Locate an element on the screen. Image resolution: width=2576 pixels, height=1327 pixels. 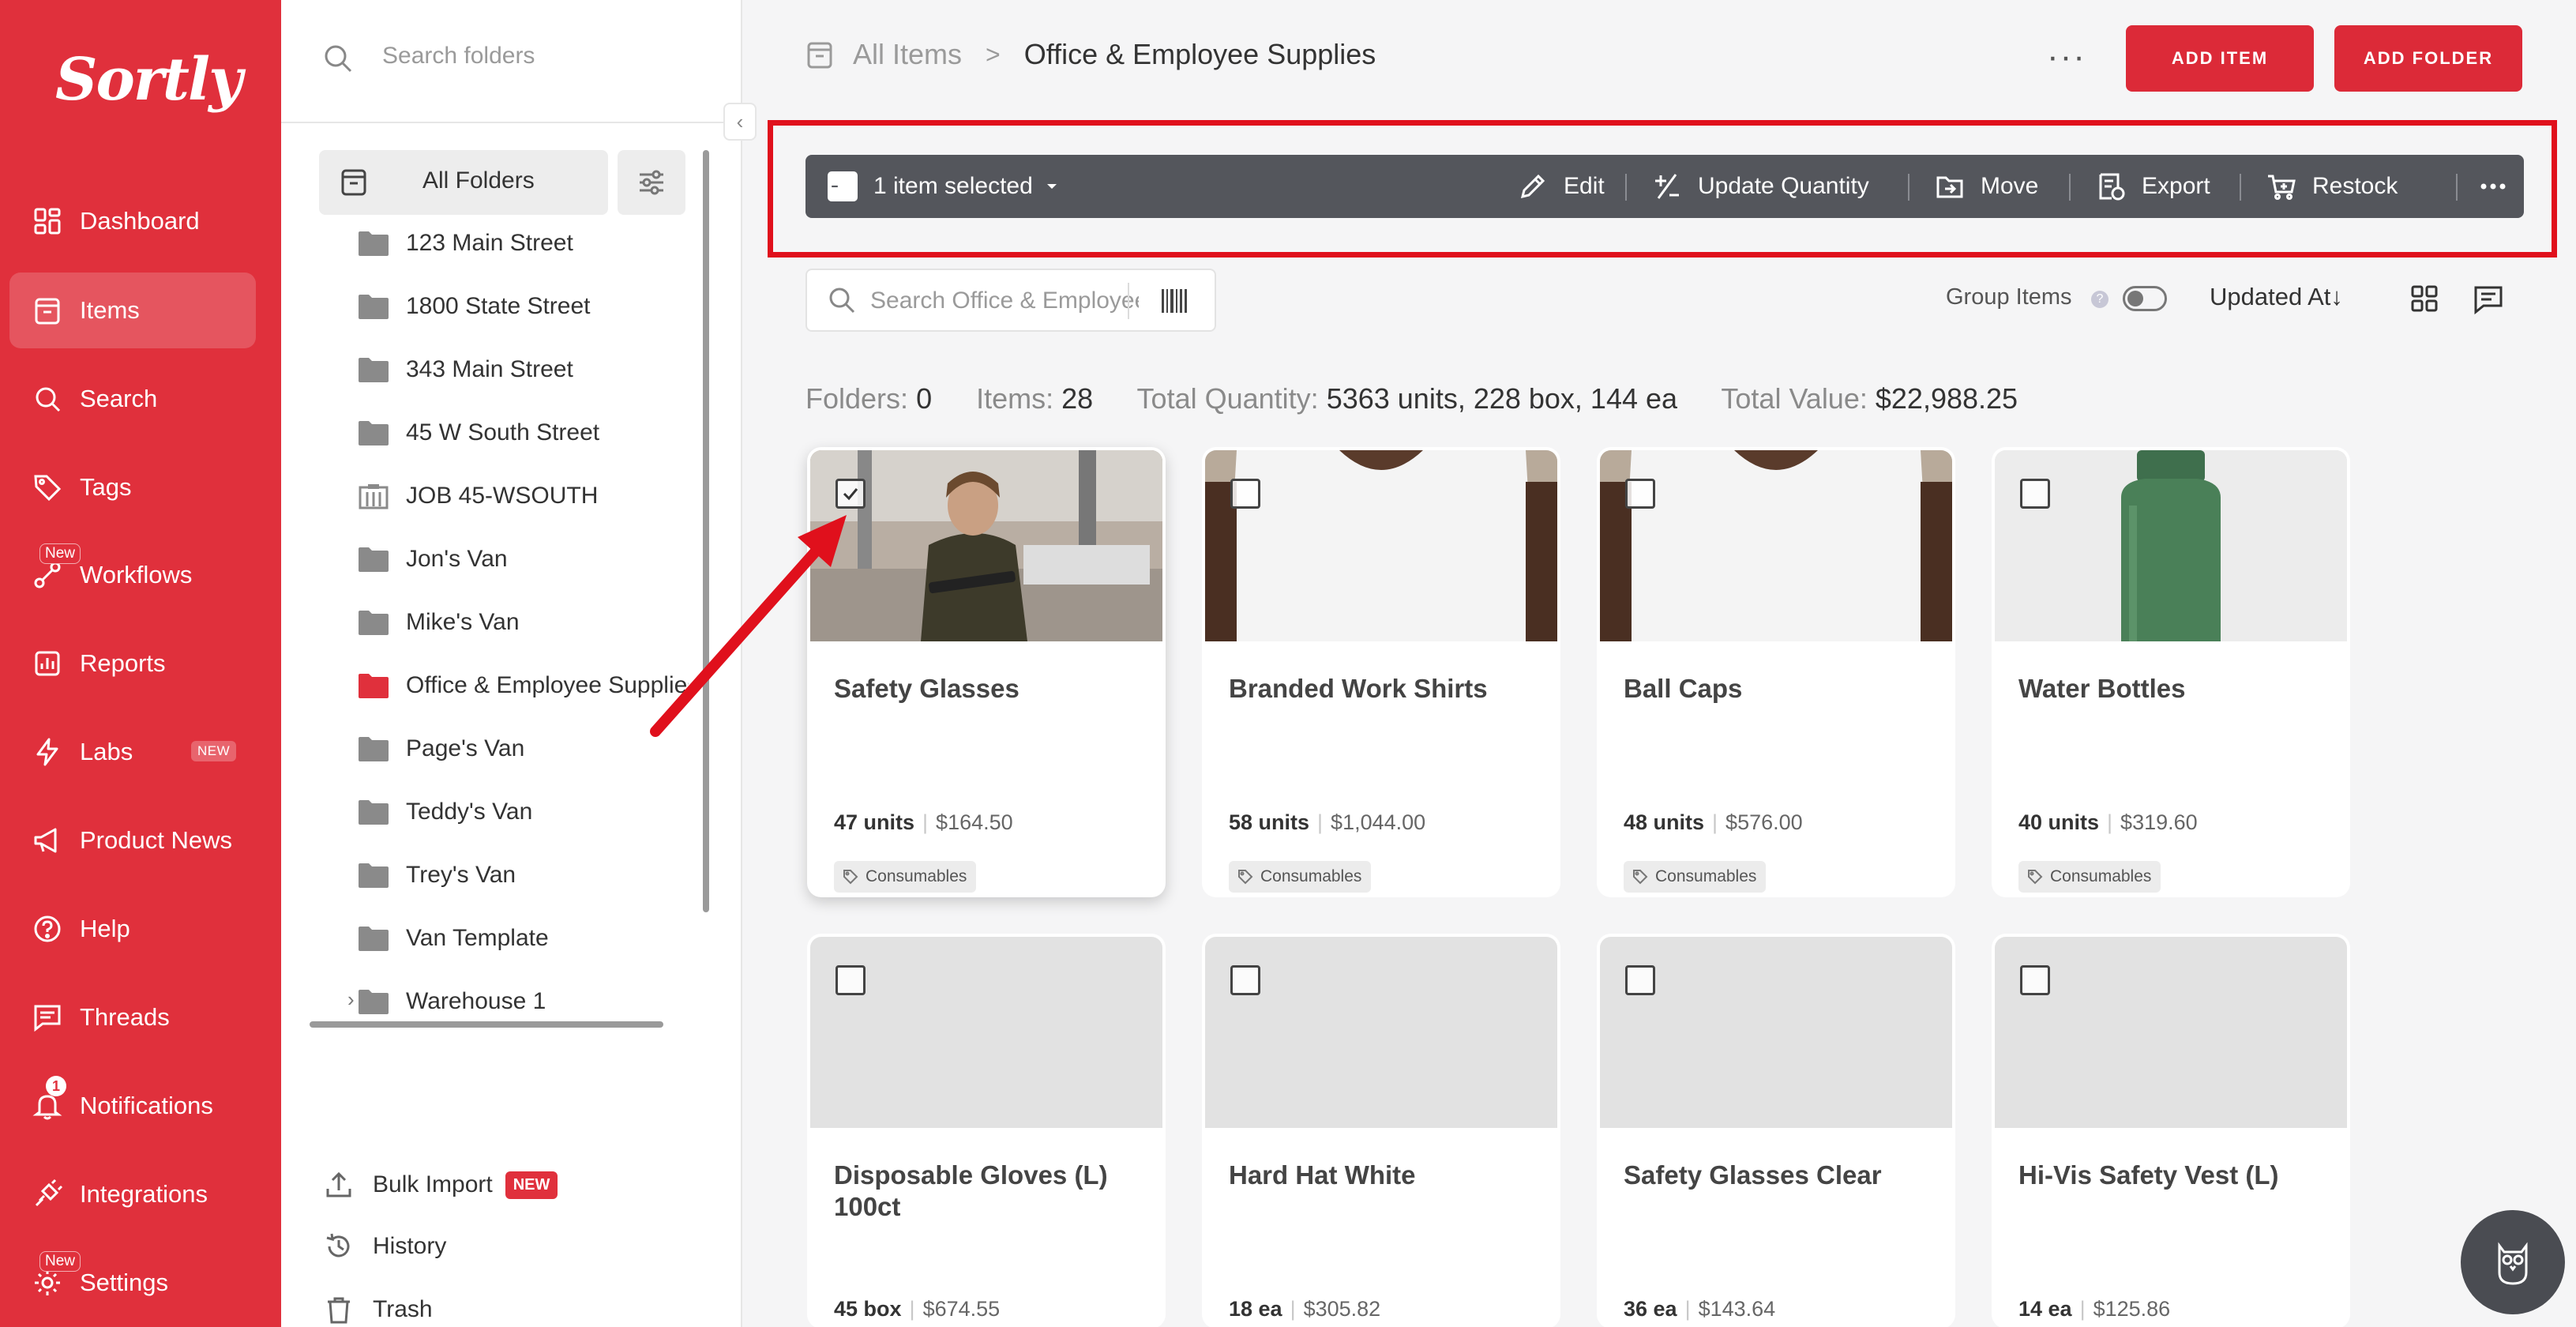
nav-reports: Reports is located at coordinates (132, 663).